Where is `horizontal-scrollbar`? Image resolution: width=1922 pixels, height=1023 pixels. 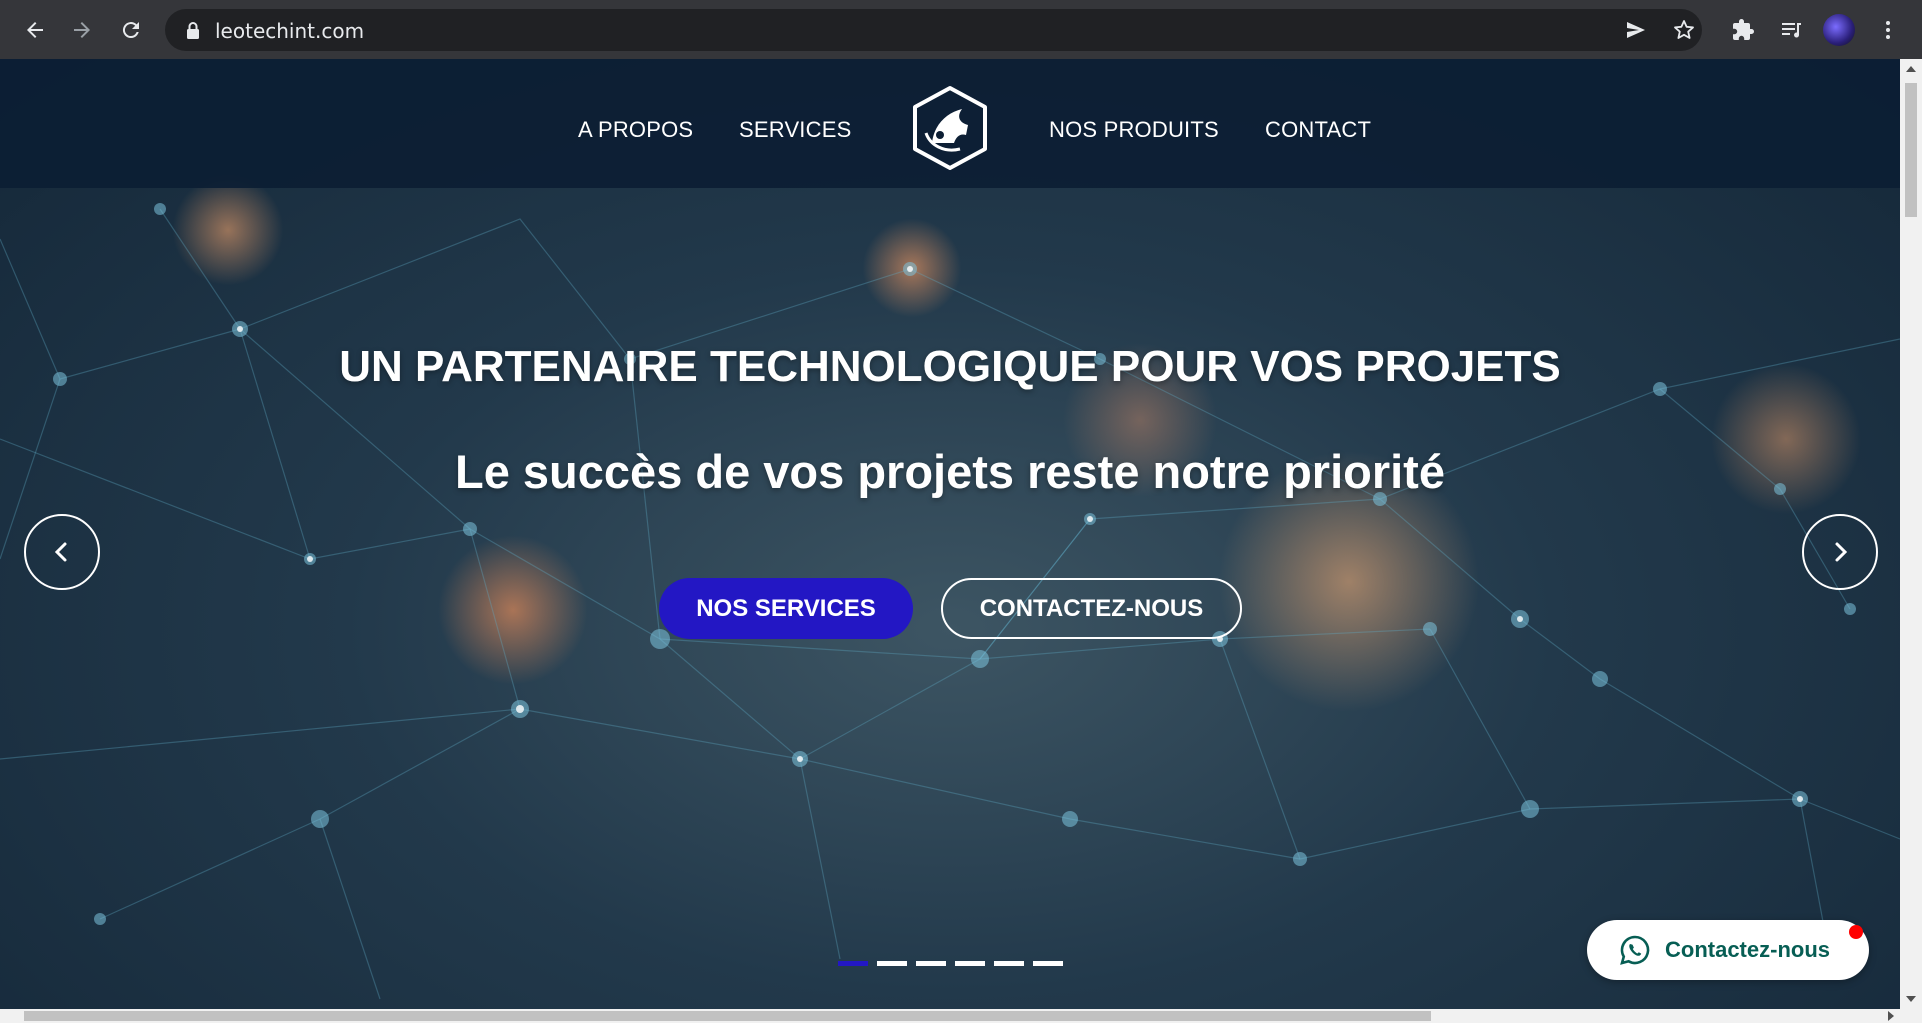 horizontal-scrollbar is located at coordinates (961, 1016).